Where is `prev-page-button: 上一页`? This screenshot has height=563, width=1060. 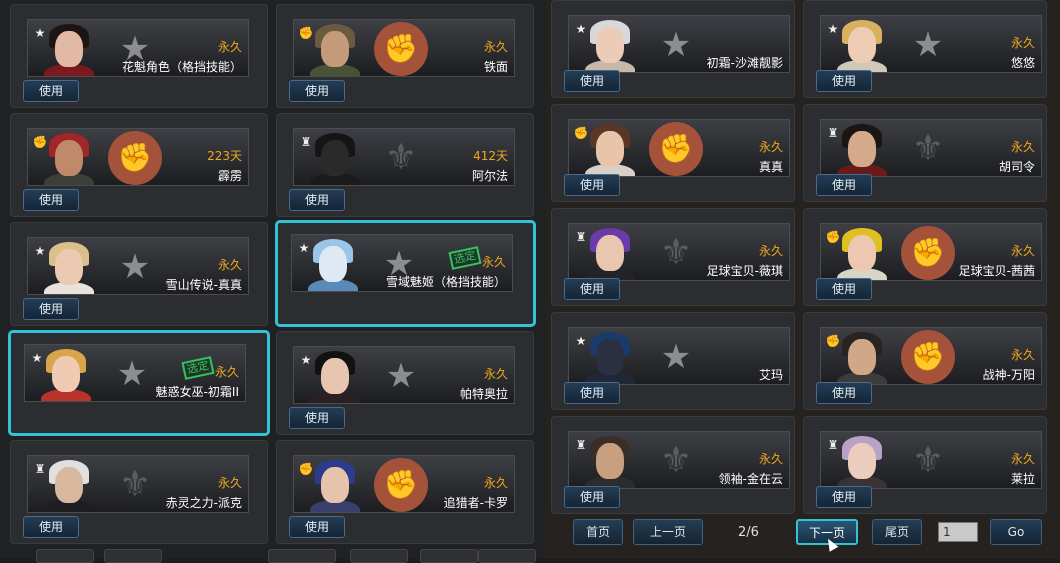 prev-page-button: 上一页 is located at coordinates (668, 532).